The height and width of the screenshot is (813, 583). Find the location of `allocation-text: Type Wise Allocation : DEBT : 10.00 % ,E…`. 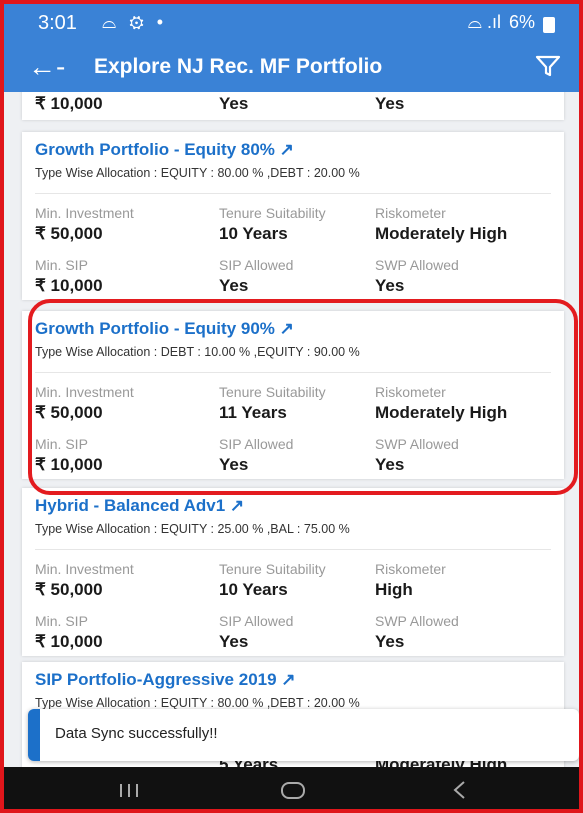

allocation-text: Type Wise Allocation : DEBT : 10.00 % ,E… is located at coordinates (197, 352).